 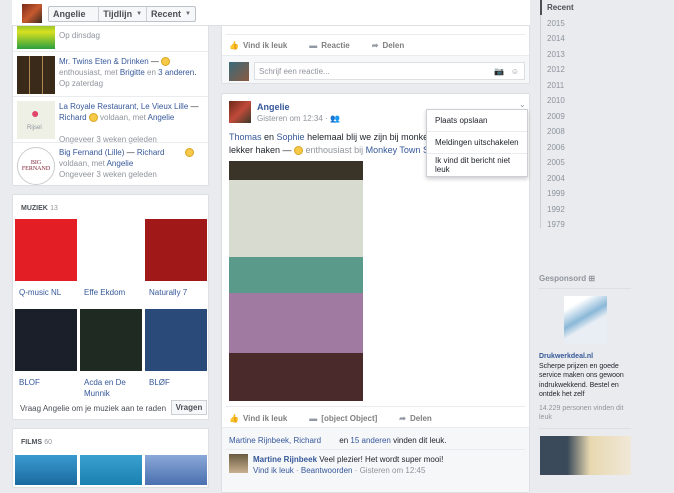 I want to click on timeline-year-2004: 2004, so click(x=556, y=178).